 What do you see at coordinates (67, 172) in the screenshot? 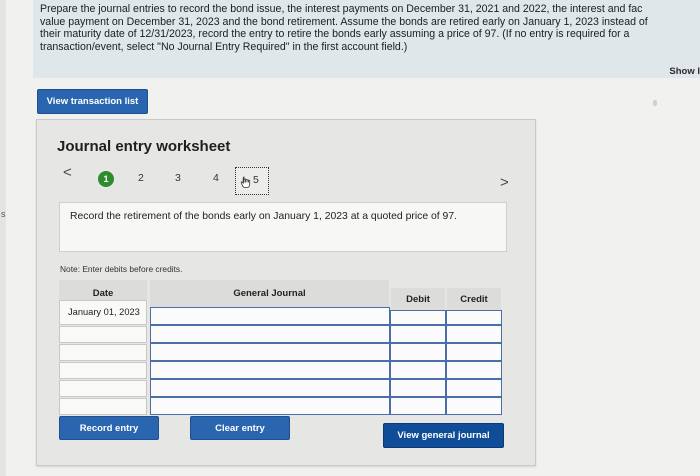
I see `prev-step-button: <` at bounding box center [67, 172].